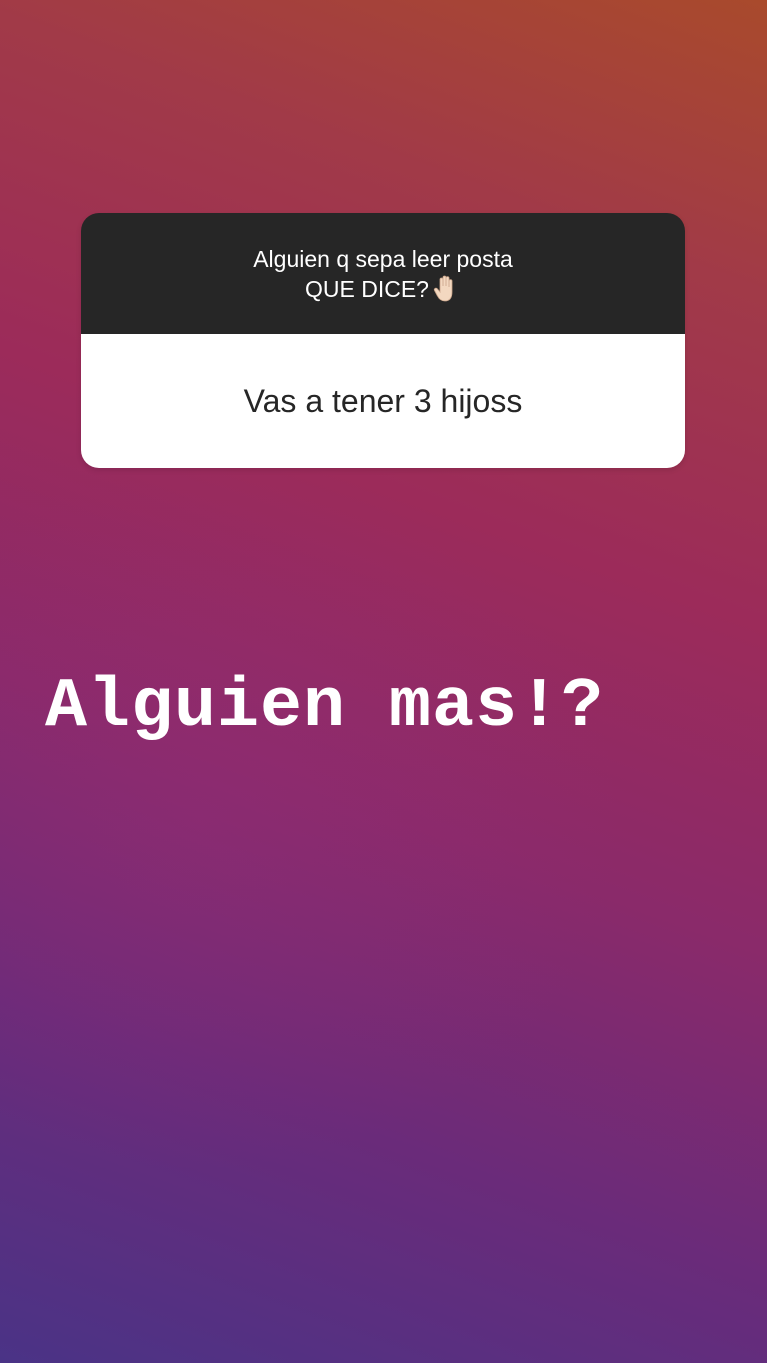 The width and height of the screenshot is (767, 1363). Describe the element at coordinates (325, 707) in the screenshot. I see `story-caption-text: Alguien mas!?` at that location.